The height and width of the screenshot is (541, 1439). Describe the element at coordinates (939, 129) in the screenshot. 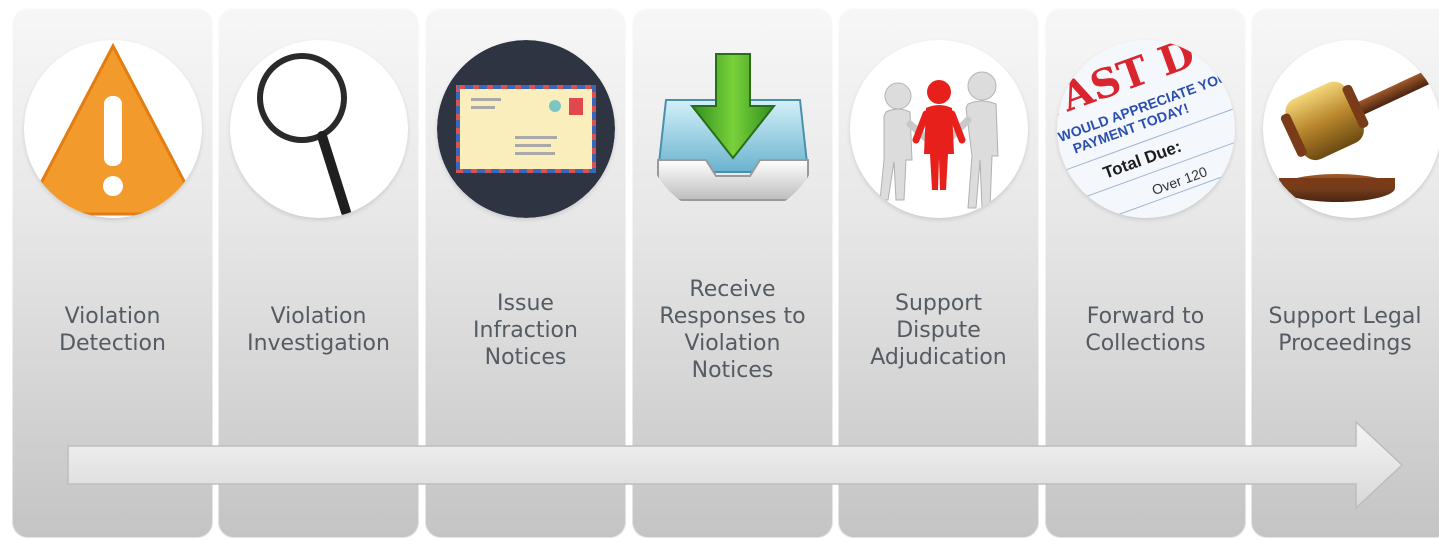

I see `dispute-figures-icon` at that location.